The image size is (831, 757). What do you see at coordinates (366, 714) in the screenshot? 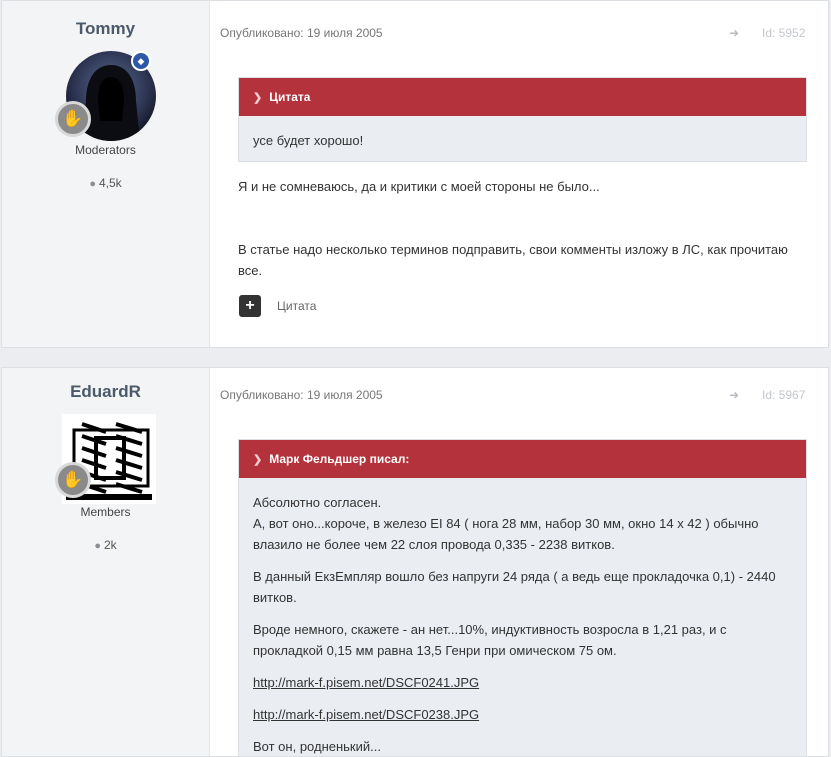
I see `quote-link: http://mark-f.pisem.net/DSCF0238.JPG` at bounding box center [366, 714].